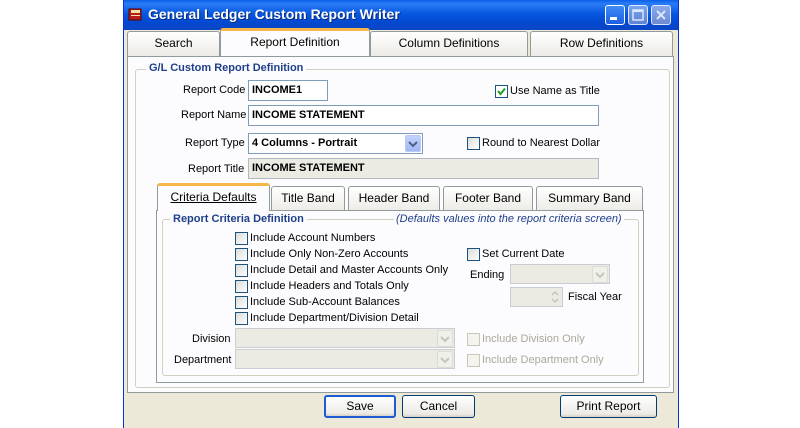 This screenshot has width=800, height=428. I want to click on tab-column-definitions: Column Definitions, so click(449, 43).